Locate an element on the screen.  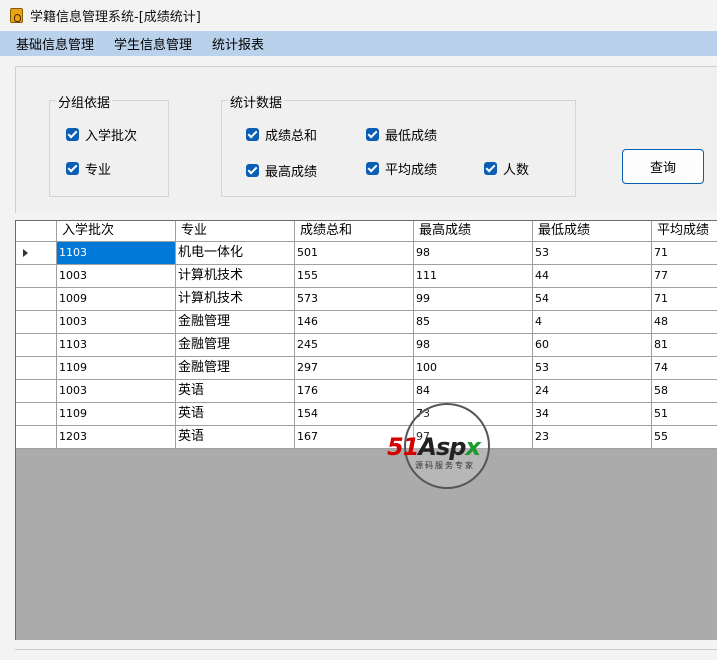
checkbox-avg-score: 平均成绩 is located at coordinates (401, 168).